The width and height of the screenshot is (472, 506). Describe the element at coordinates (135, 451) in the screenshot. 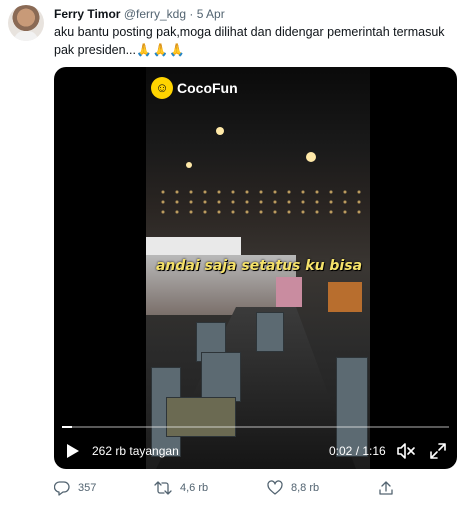

I see `view-count: 262 rb tayangan` at that location.